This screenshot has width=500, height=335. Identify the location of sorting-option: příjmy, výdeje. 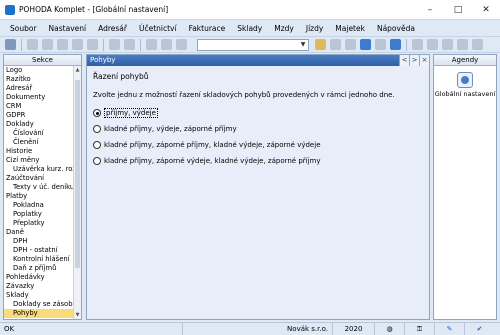
(258, 113).